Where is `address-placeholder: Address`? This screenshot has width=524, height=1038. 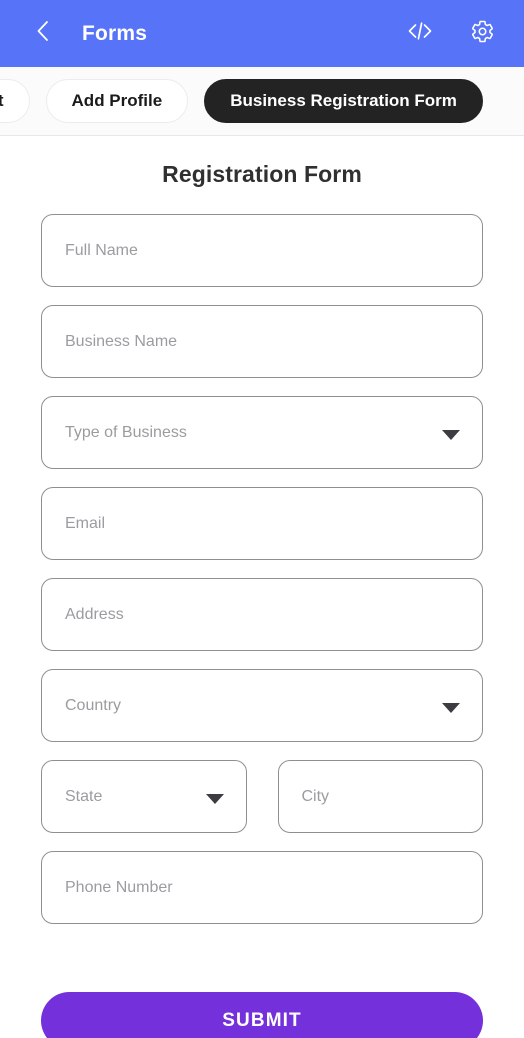 address-placeholder: Address is located at coordinates (94, 614).